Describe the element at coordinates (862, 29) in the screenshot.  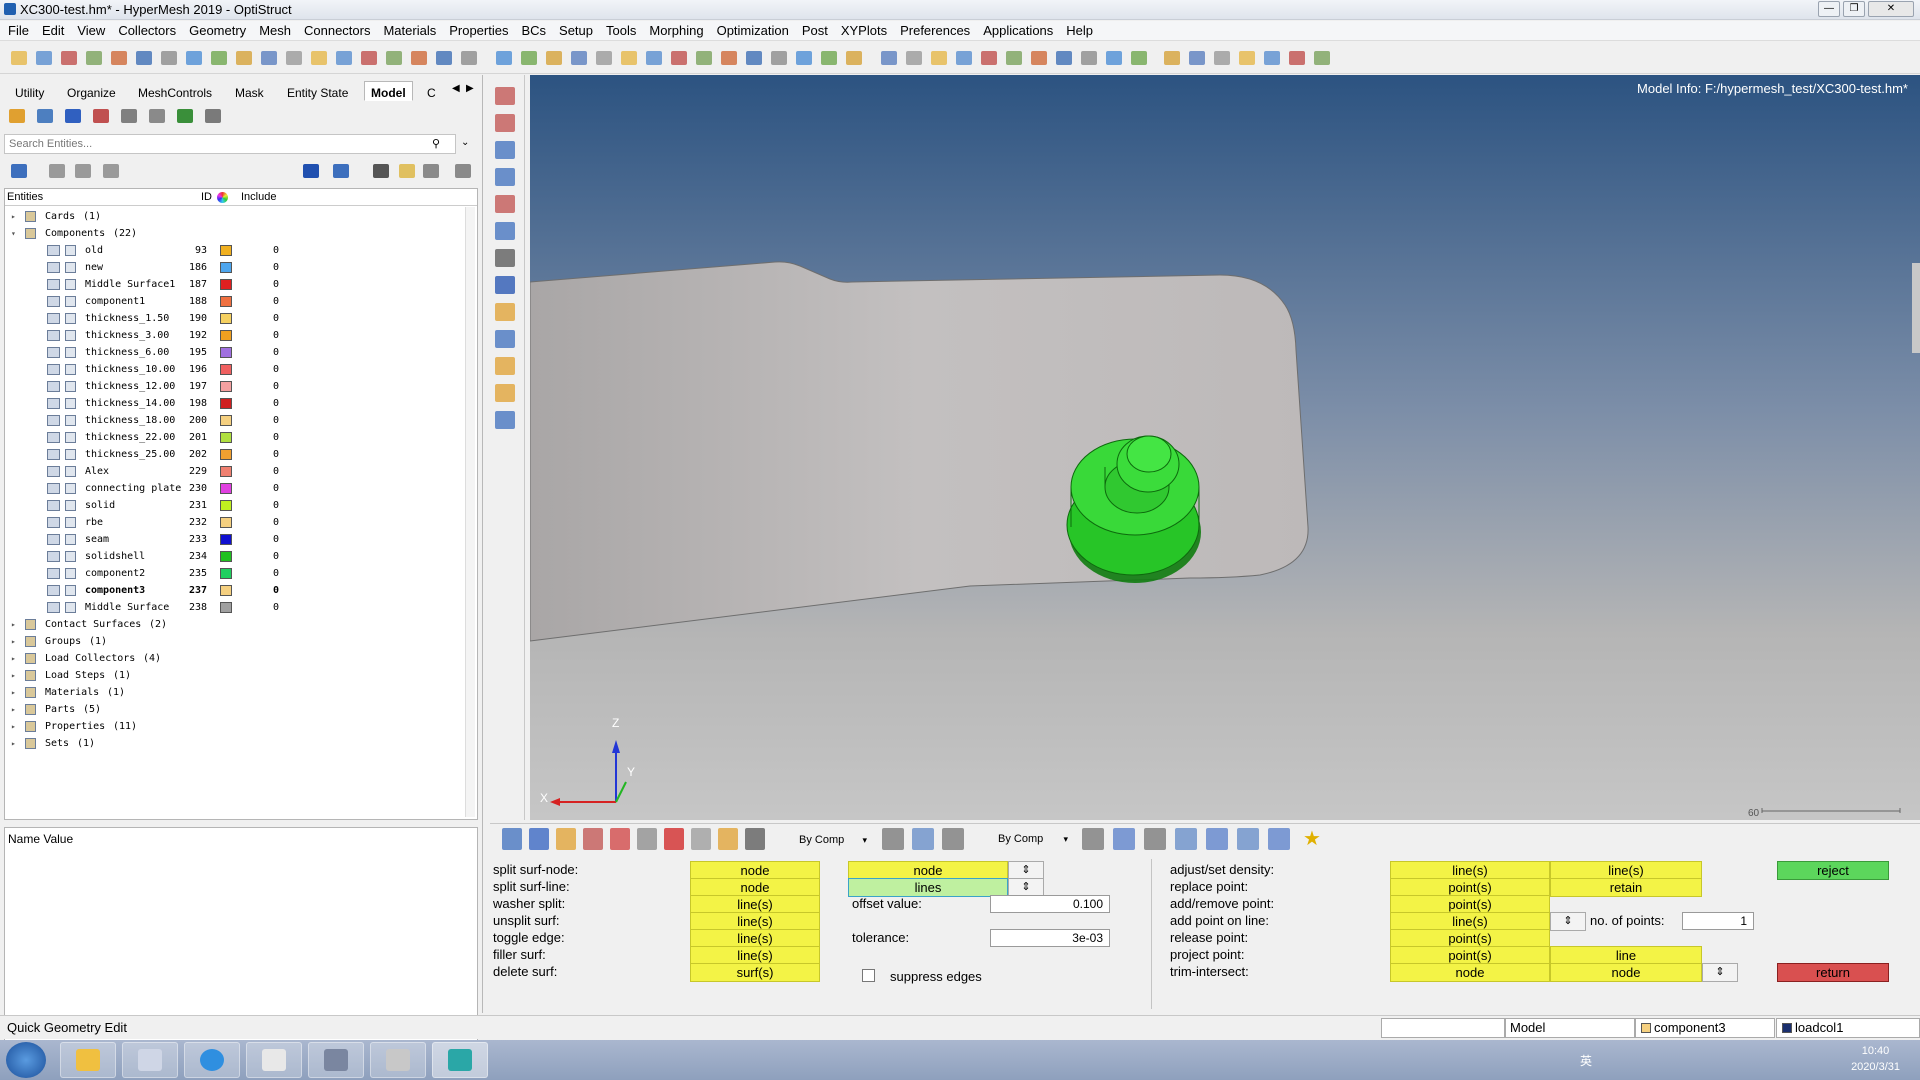
I see `menu-xyplots: XYPlots` at that location.